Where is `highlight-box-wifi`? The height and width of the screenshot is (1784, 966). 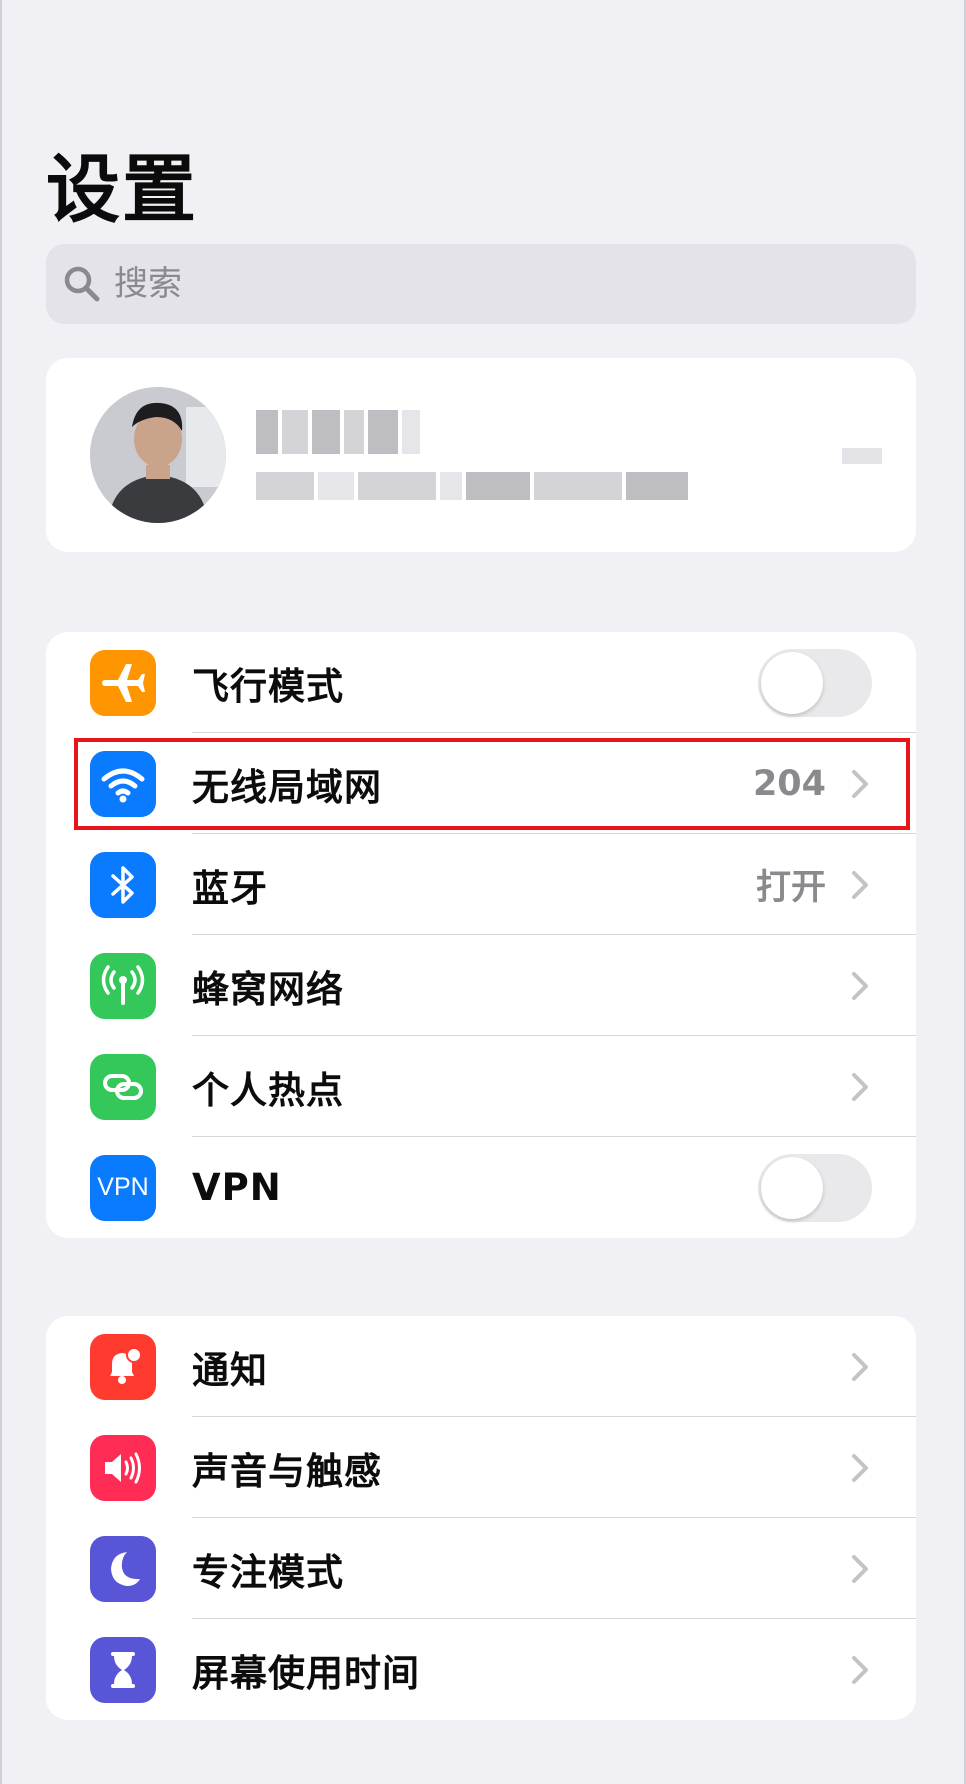
highlight-box-wifi is located at coordinates (492, 784).